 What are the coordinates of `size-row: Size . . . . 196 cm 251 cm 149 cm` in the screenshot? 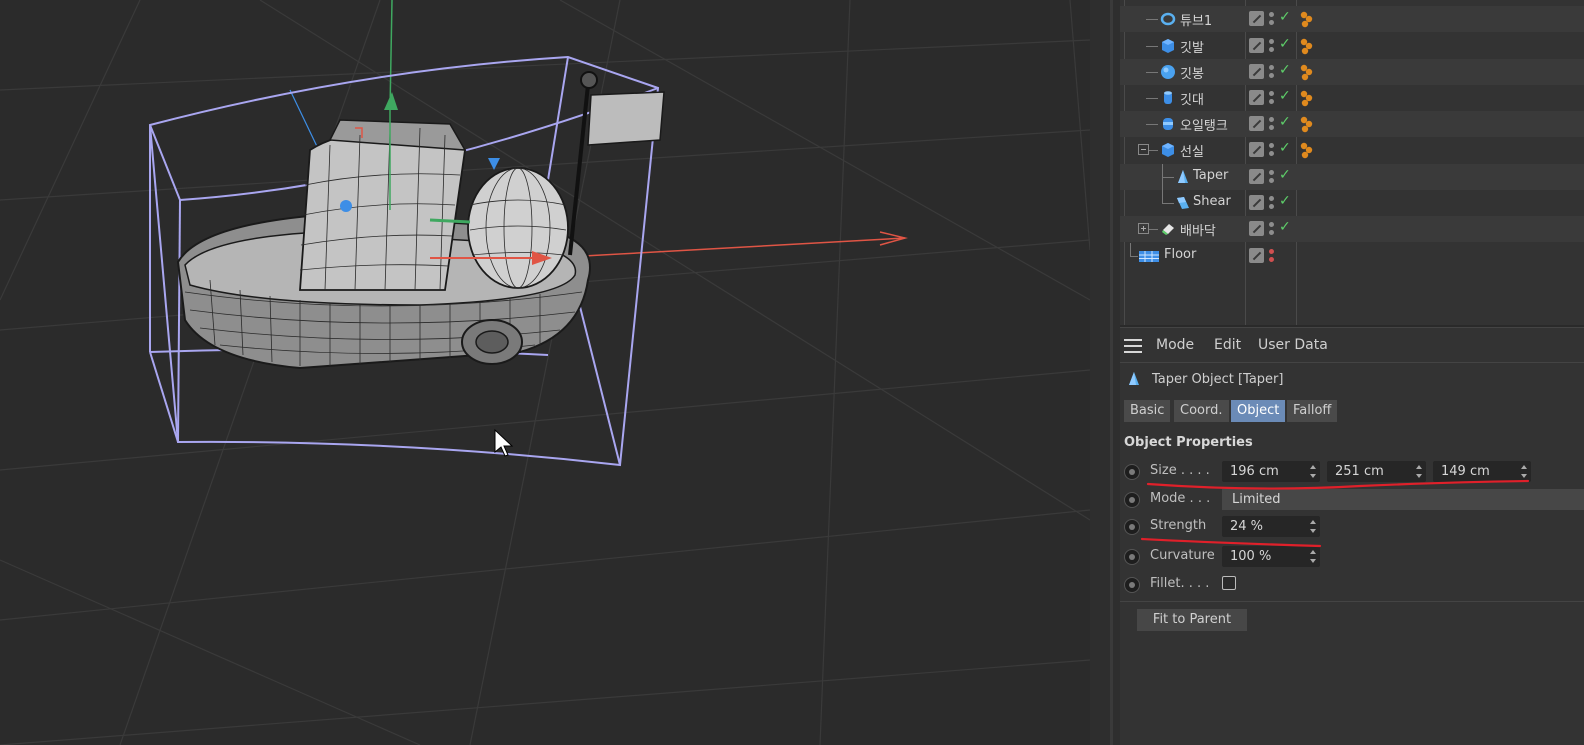 It's located at (1352, 472).